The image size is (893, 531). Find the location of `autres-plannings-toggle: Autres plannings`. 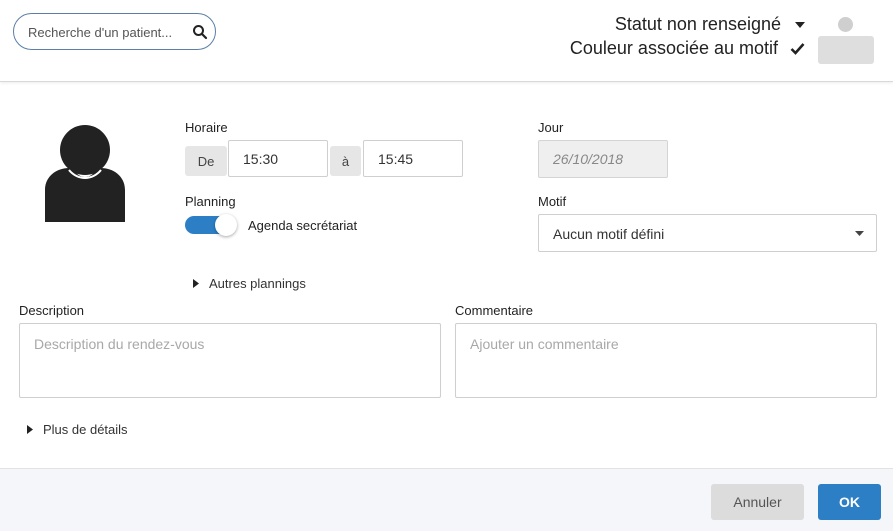

autres-plannings-toggle: Autres plannings is located at coordinates (249, 283).